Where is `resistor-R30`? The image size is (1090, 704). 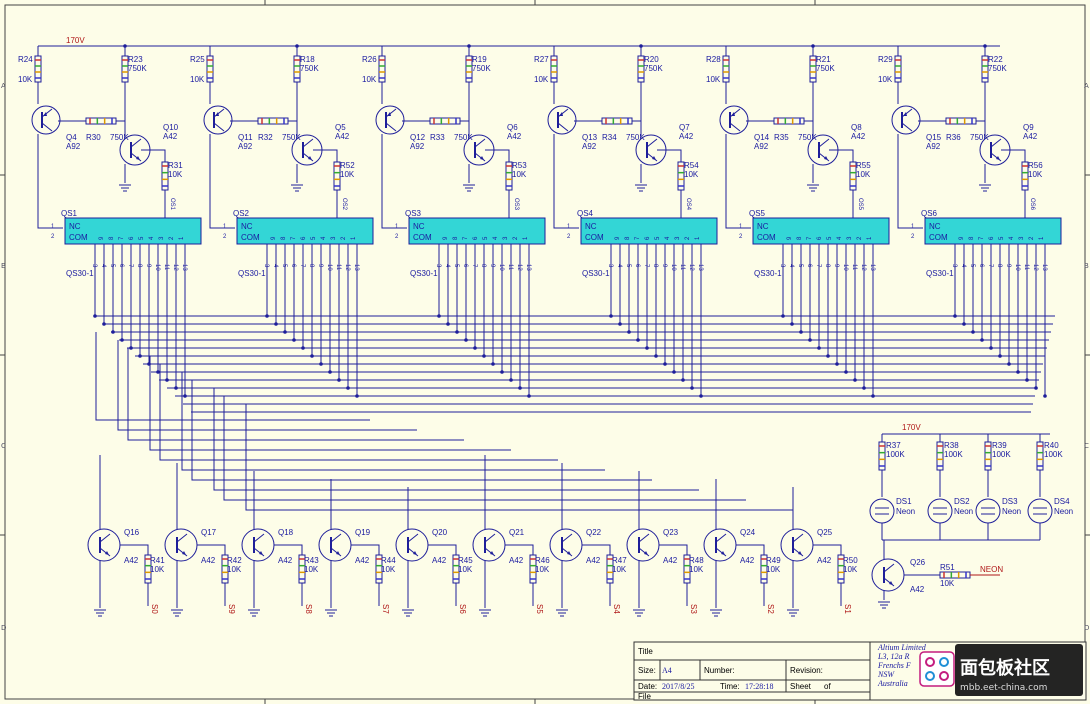
resistor-R30 is located at coordinates (101, 121).